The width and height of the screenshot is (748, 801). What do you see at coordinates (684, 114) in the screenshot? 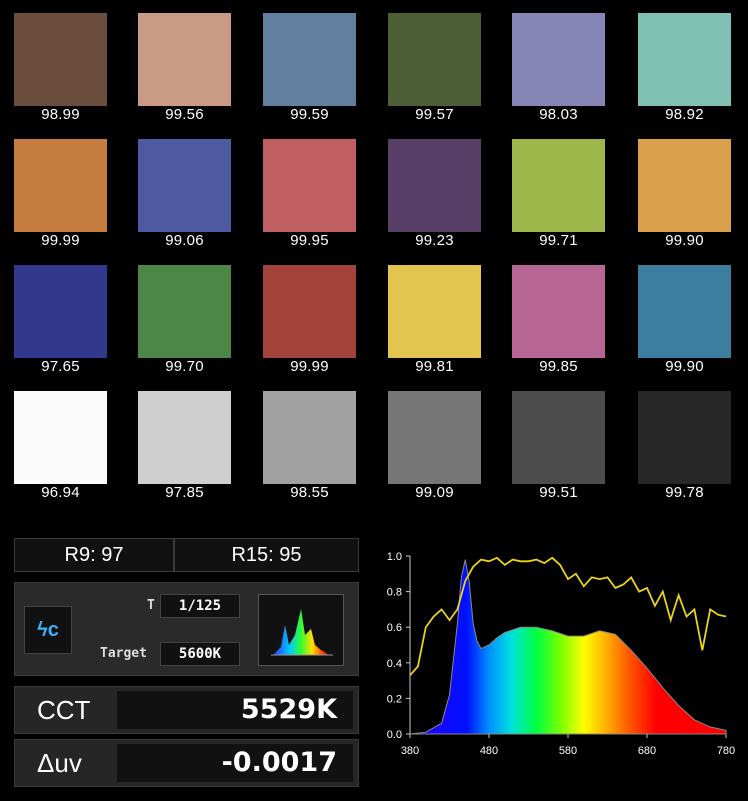
I see `fidelity-score-label: 98.92` at bounding box center [684, 114].